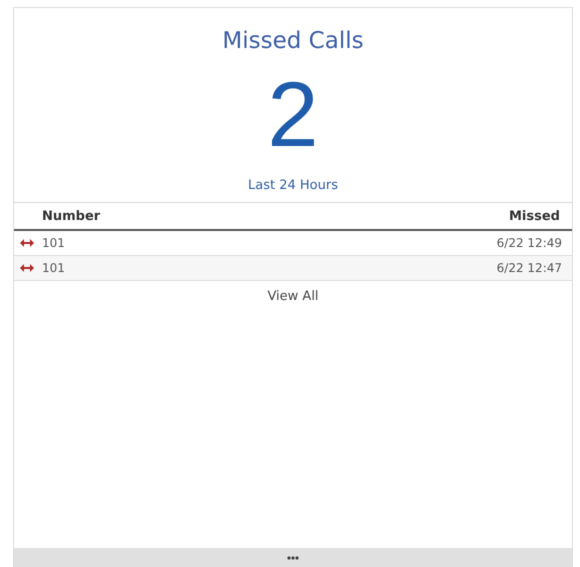 The height and width of the screenshot is (567, 580). I want to click on call-row: 101 6/22 12:47, so click(293, 268).